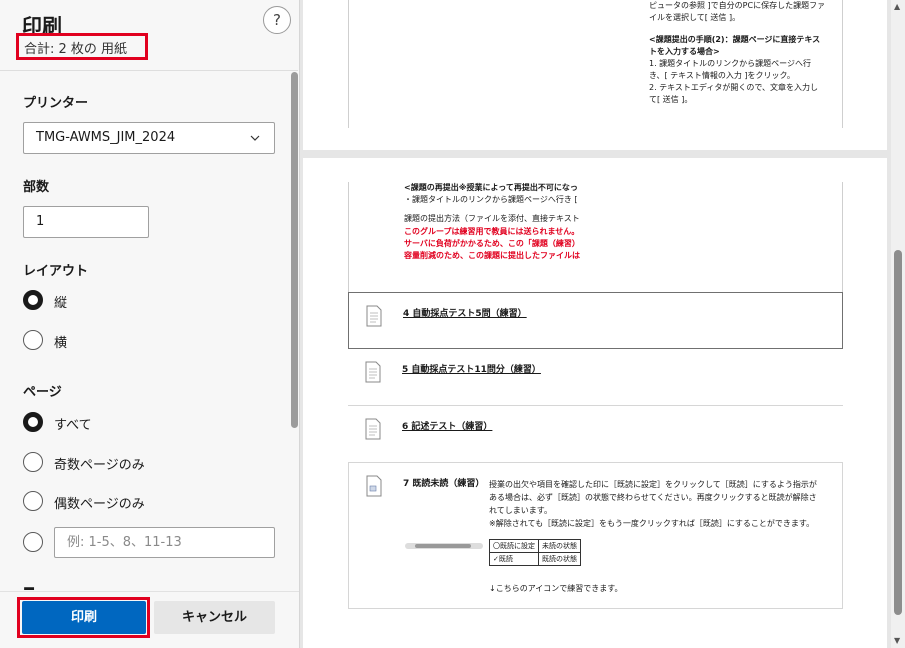  I want to click on item-title: 5 自動採点テスト11問分（練習）, so click(471, 370).